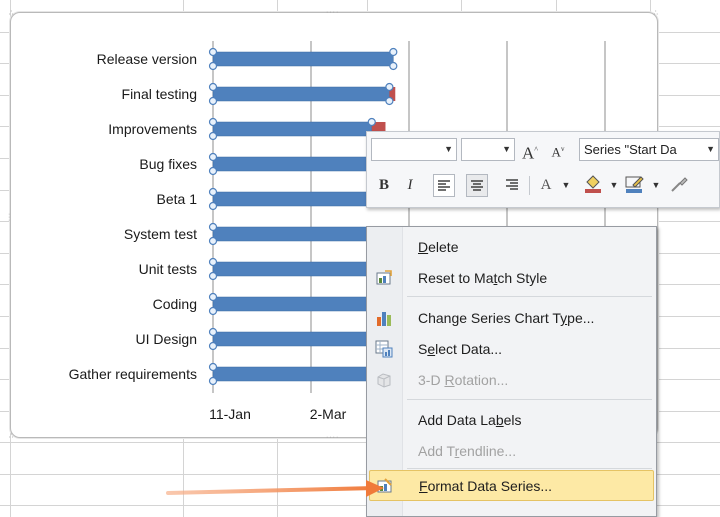 The image size is (720, 517). I want to click on align-right-icon, so click(512, 184).